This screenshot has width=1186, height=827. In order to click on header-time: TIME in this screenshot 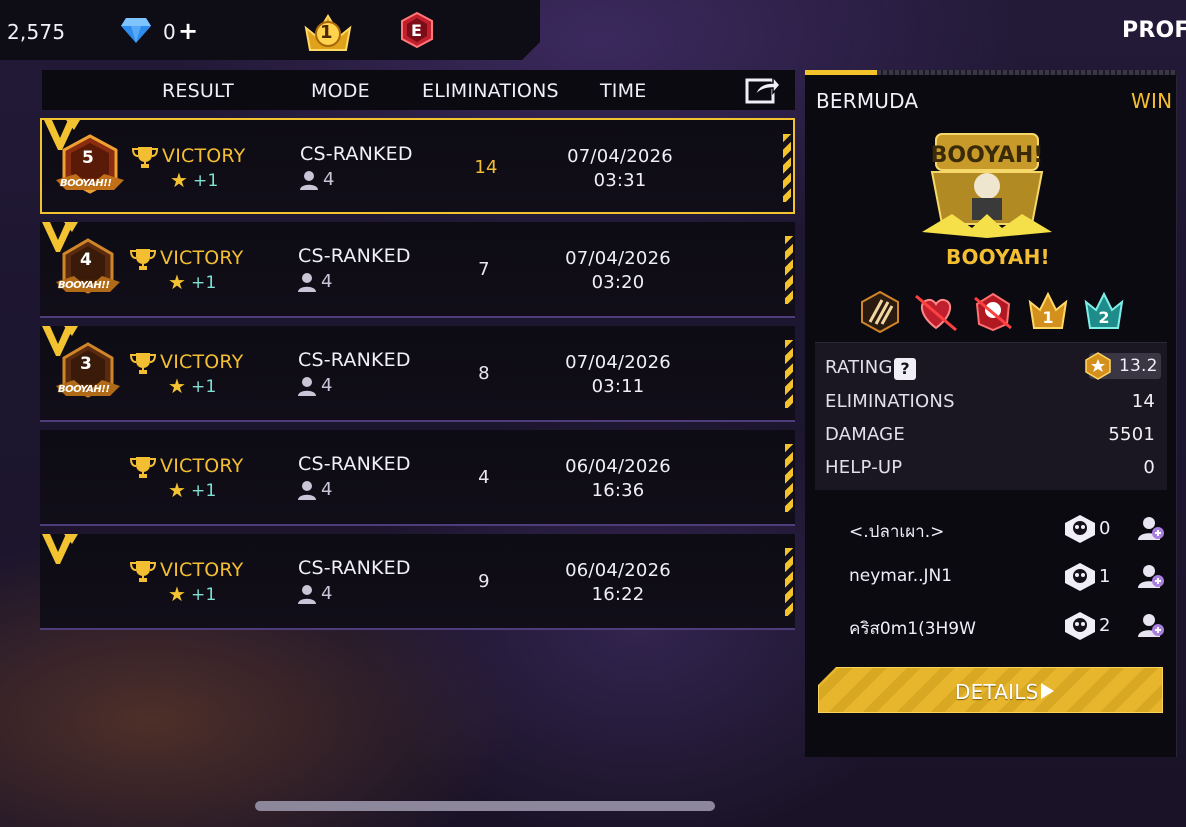, I will do `click(623, 91)`.